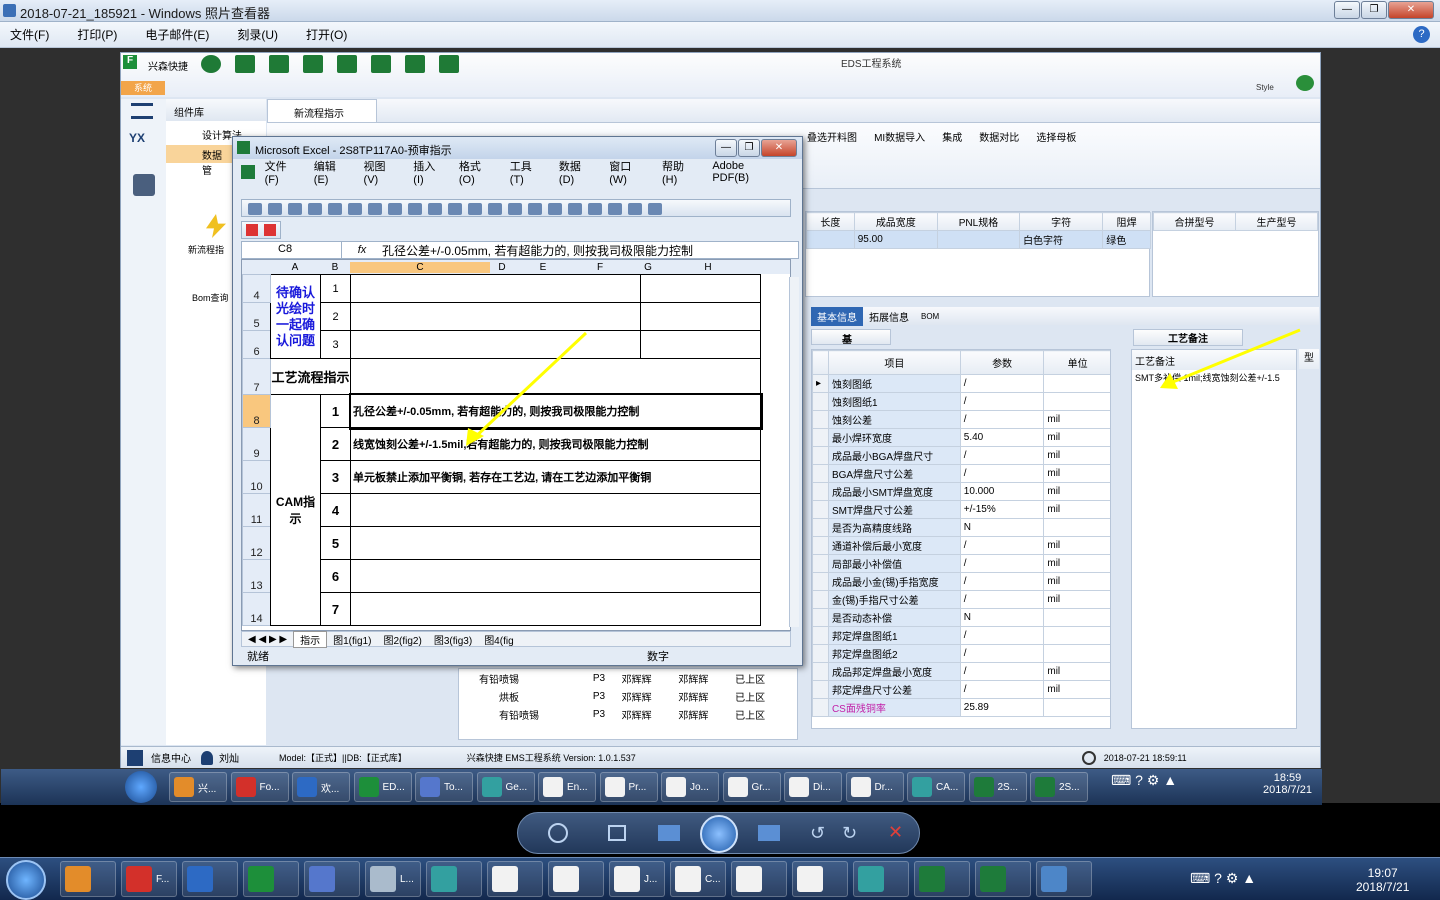 The height and width of the screenshot is (900, 1440). I want to click on arrow-line-right, so click(1234, 357).